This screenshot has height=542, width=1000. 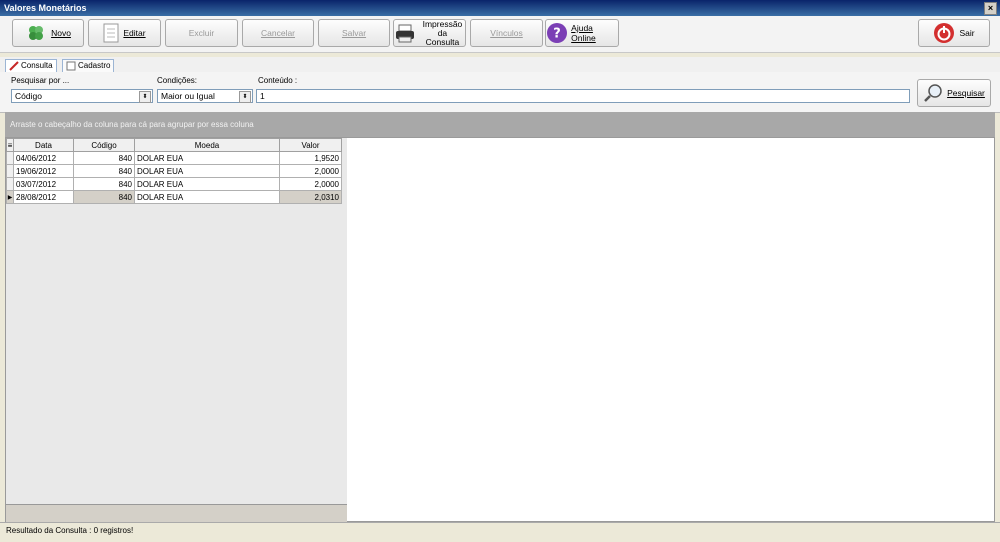 I want to click on condicoes-label: Condições:, so click(x=177, y=80).